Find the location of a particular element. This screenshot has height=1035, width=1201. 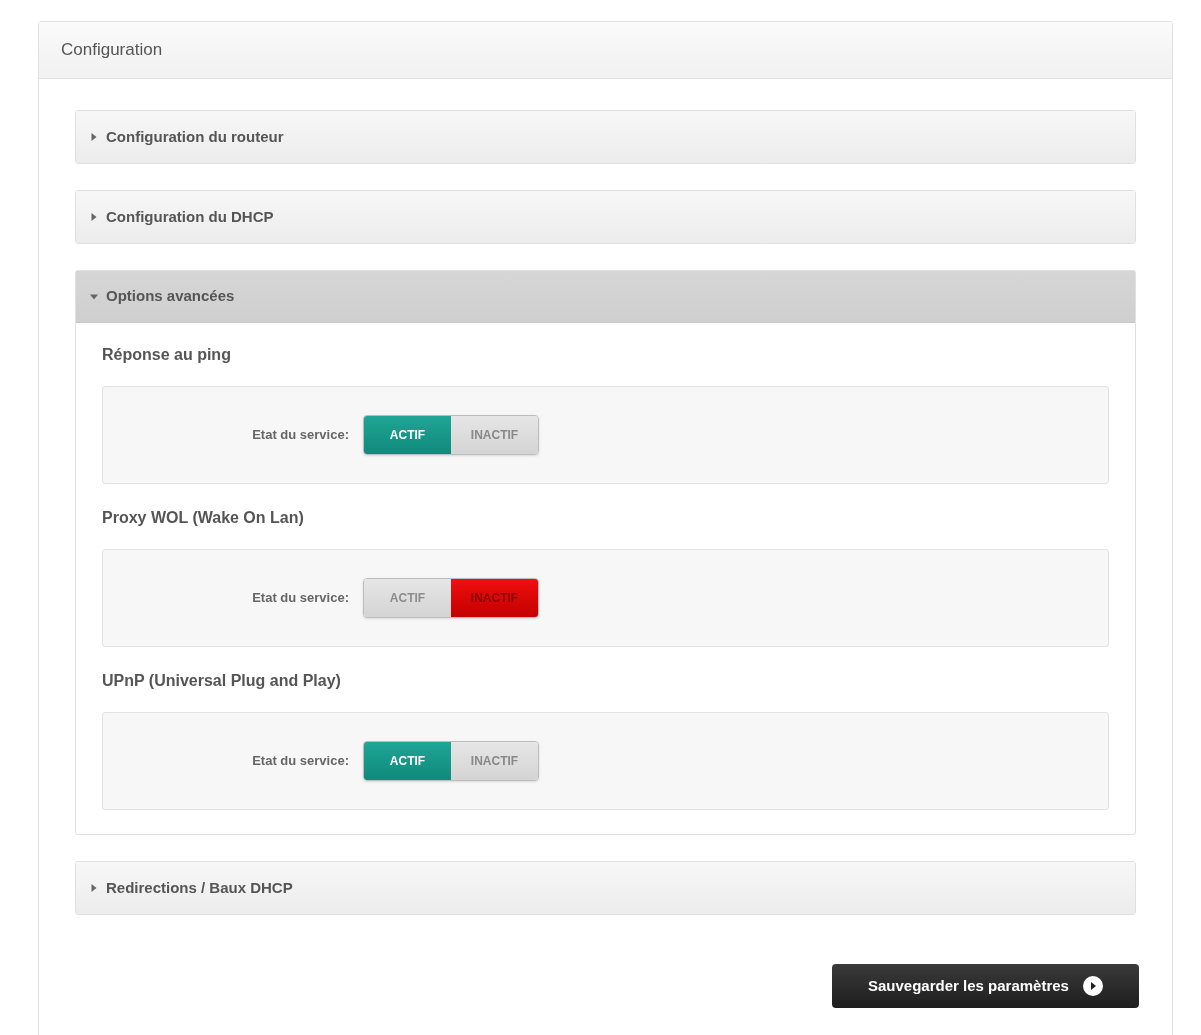

save-button: Sauvegarder les paramètres is located at coordinates (985, 986).